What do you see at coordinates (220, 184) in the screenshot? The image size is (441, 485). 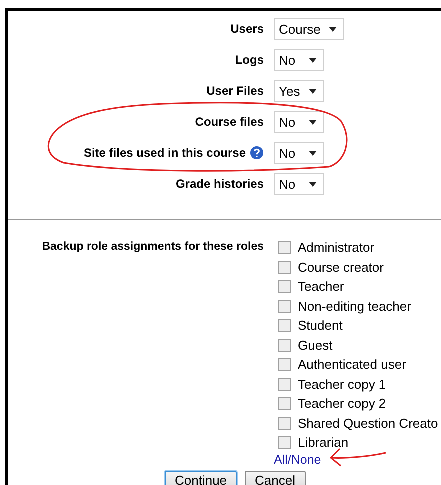 I see `field-label: Grade histories` at bounding box center [220, 184].